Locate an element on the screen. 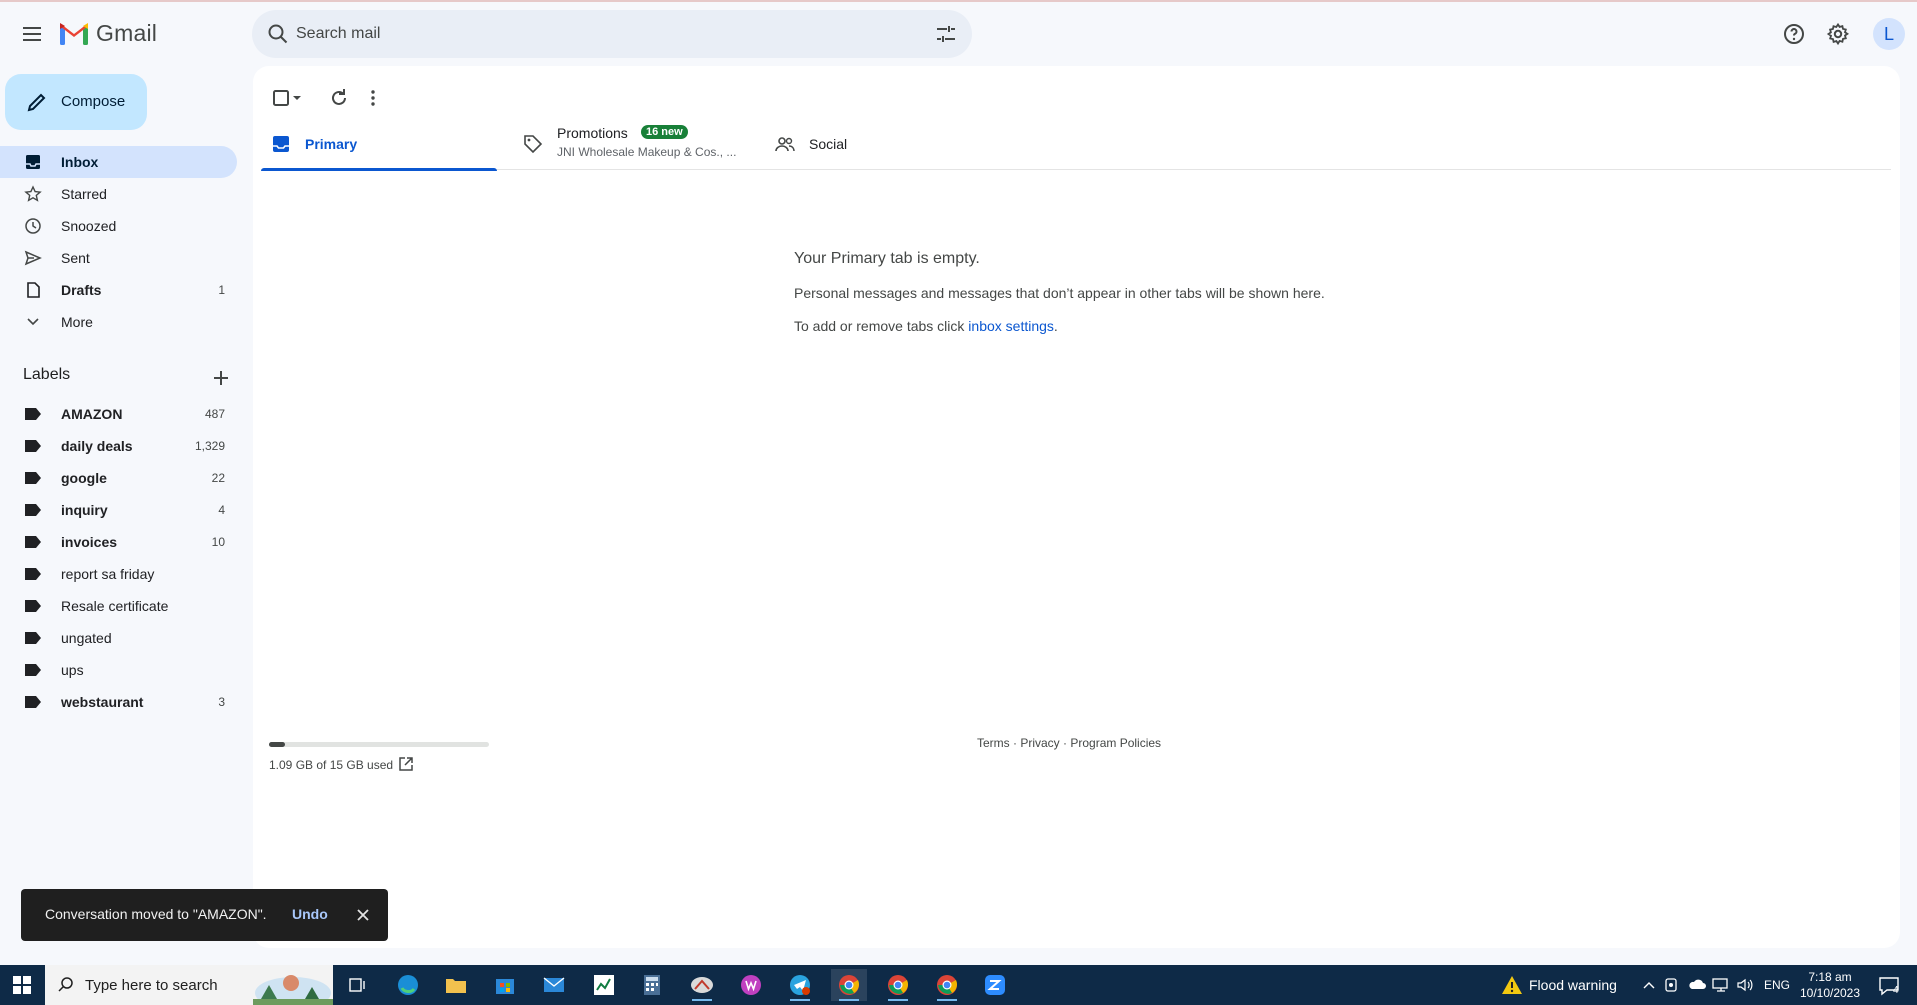  empty-title: Your Primary tab is empty. is located at coordinates (887, 258).